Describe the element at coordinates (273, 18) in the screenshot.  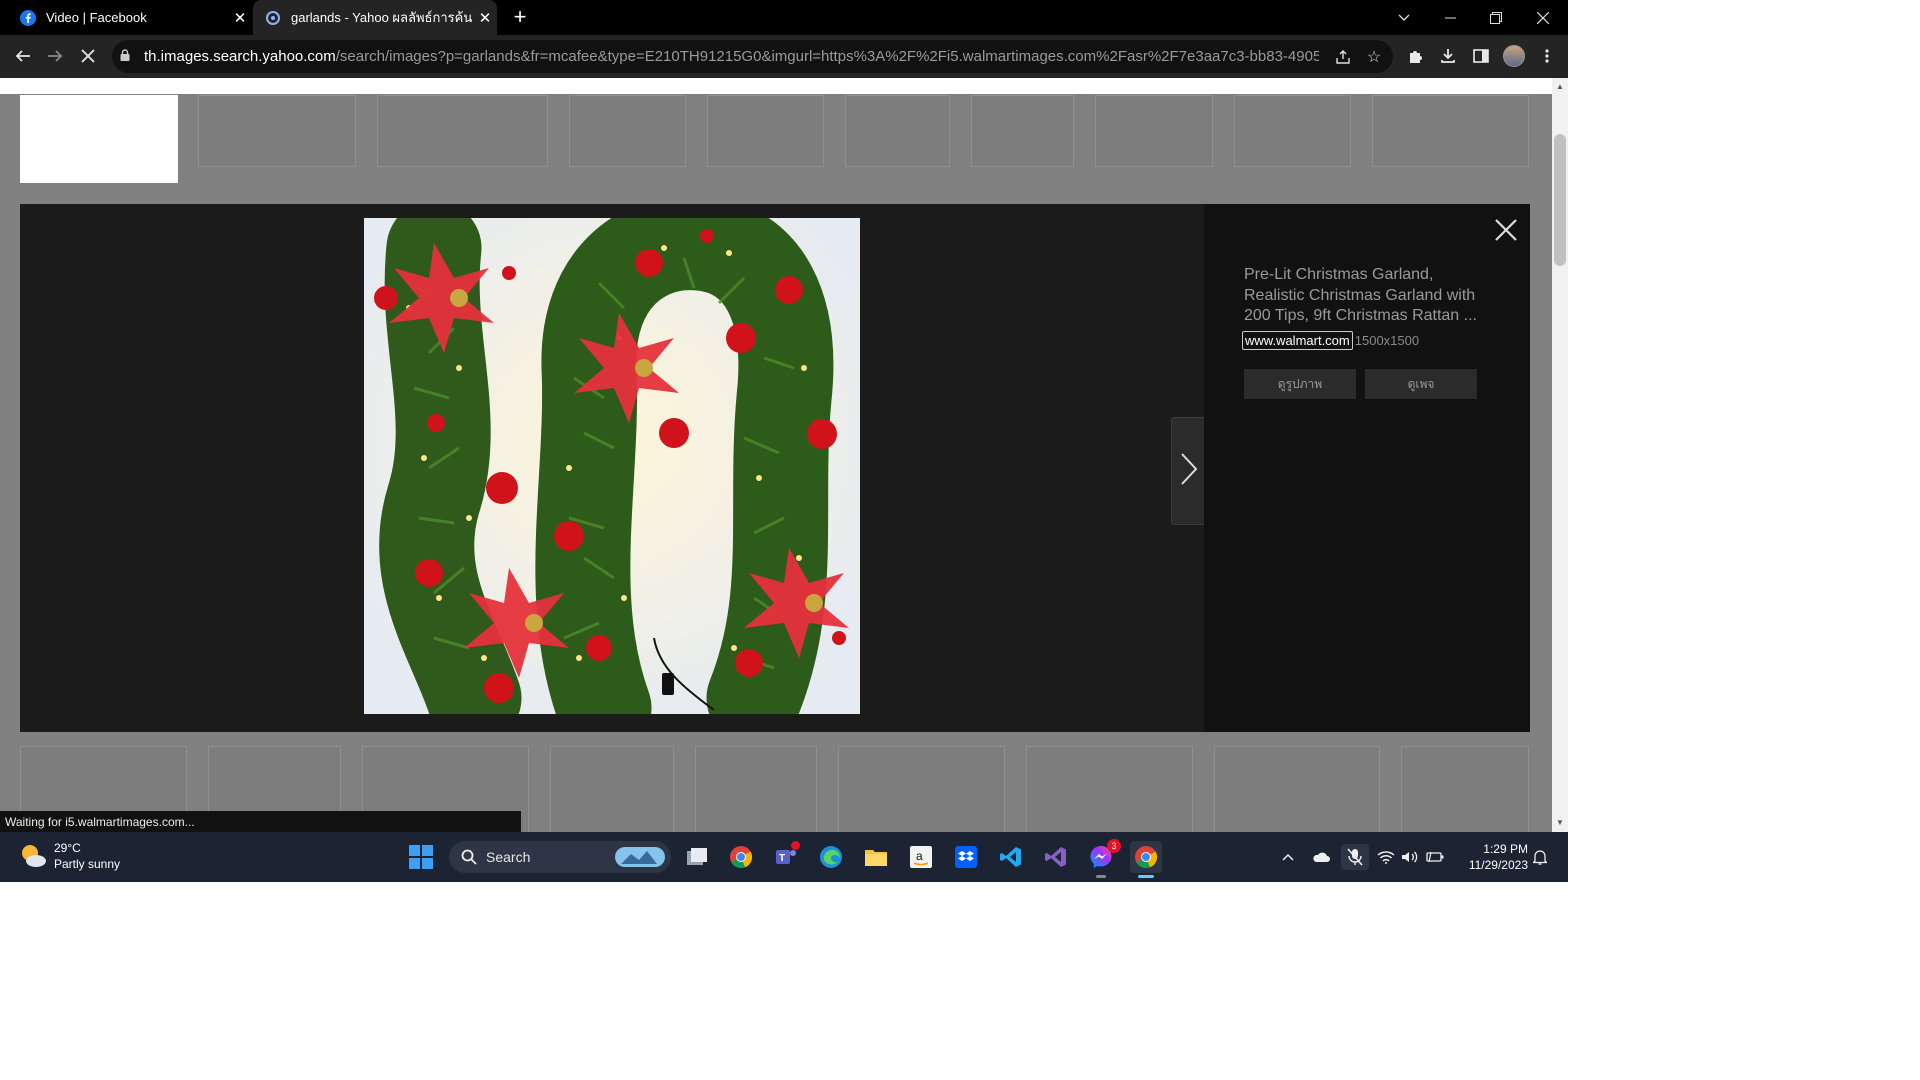
I see `yahoo-icon` at that location.